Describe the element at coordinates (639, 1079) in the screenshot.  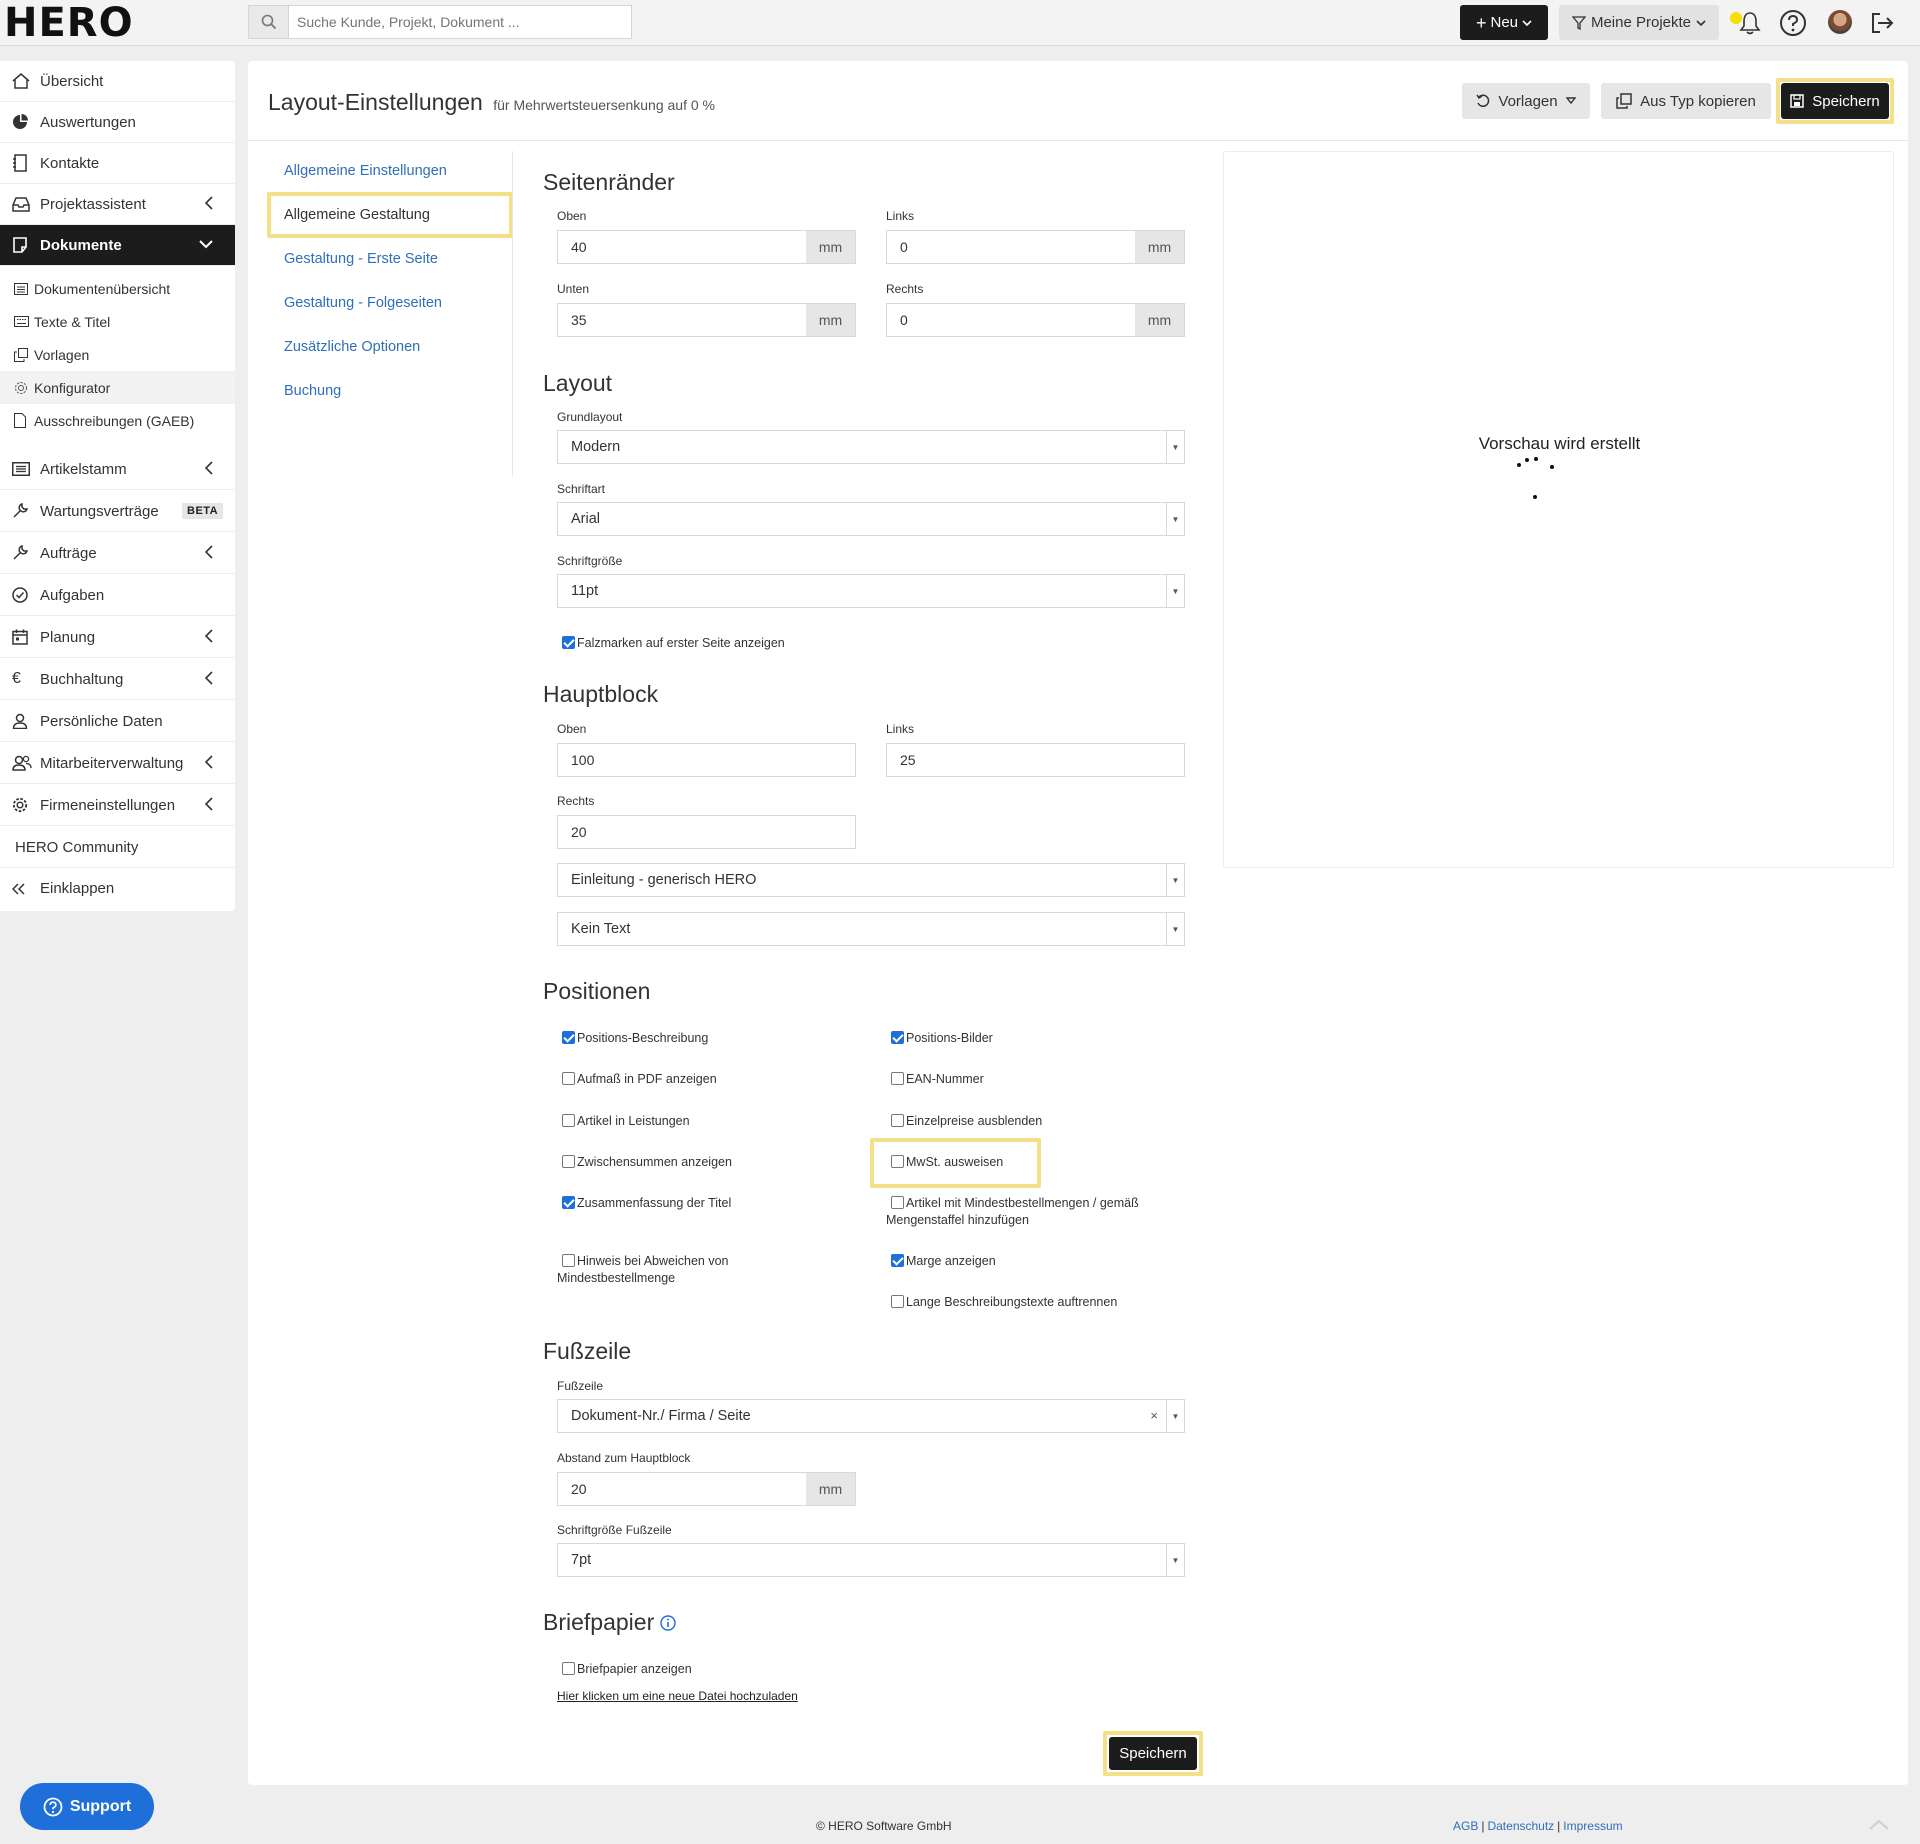
I see `measurement-pdf-checkbox: Aufmaß in PDF anzeigen` at that location.